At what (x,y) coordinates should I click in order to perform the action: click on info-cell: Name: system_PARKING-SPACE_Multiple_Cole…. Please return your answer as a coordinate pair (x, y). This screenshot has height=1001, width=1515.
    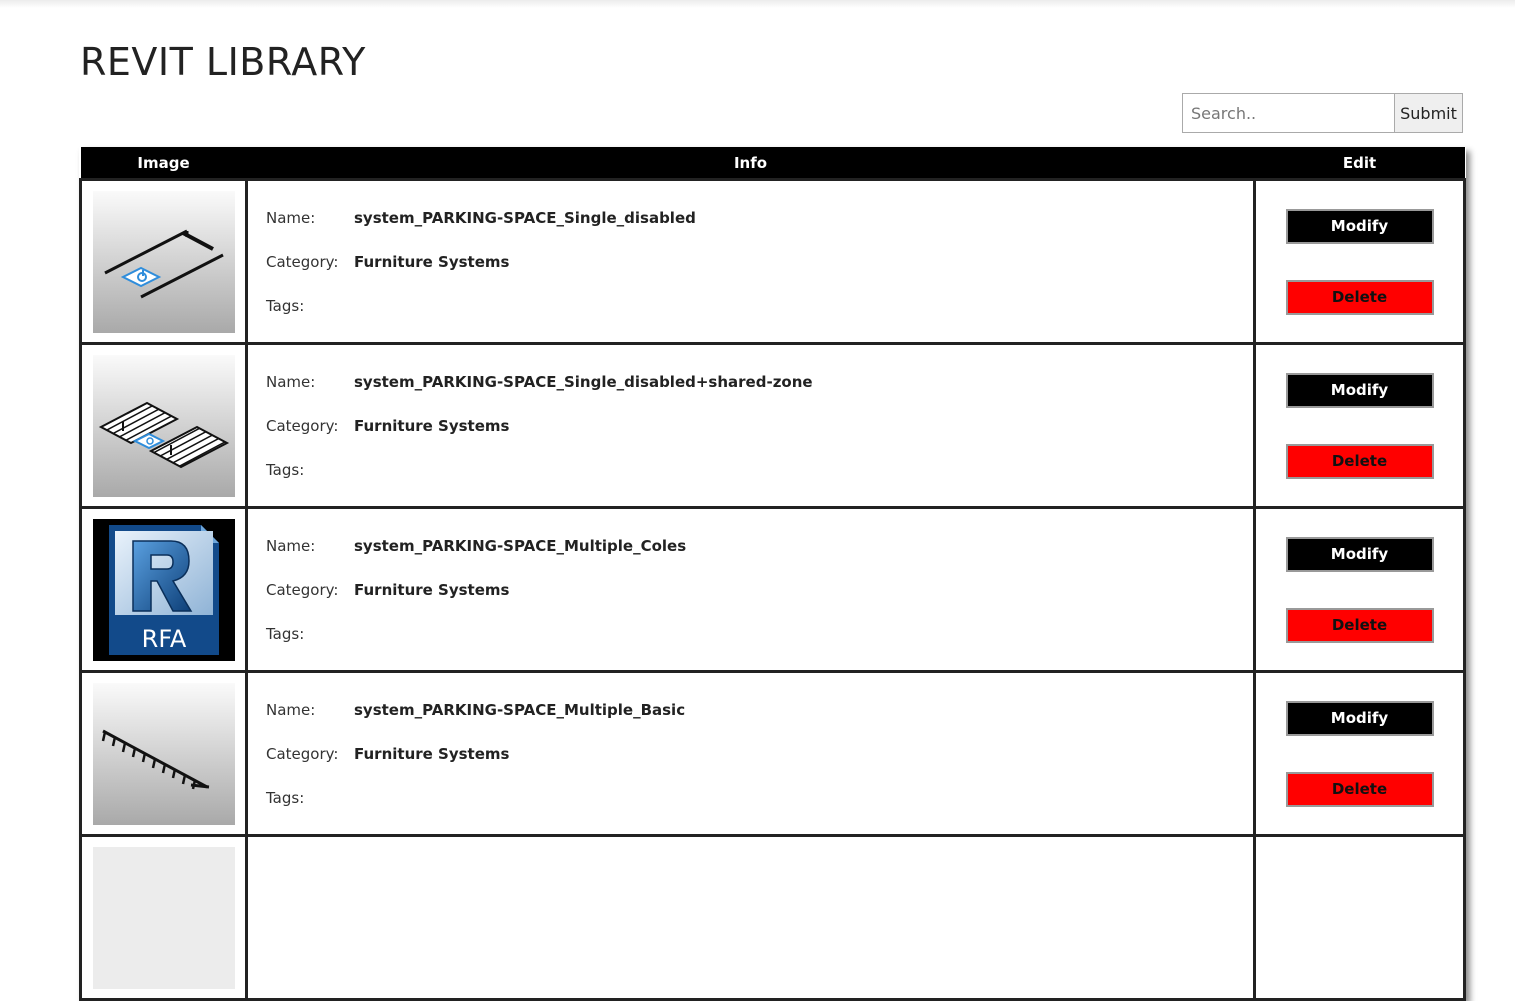
    Looking at the image, I should click on (750, 589).